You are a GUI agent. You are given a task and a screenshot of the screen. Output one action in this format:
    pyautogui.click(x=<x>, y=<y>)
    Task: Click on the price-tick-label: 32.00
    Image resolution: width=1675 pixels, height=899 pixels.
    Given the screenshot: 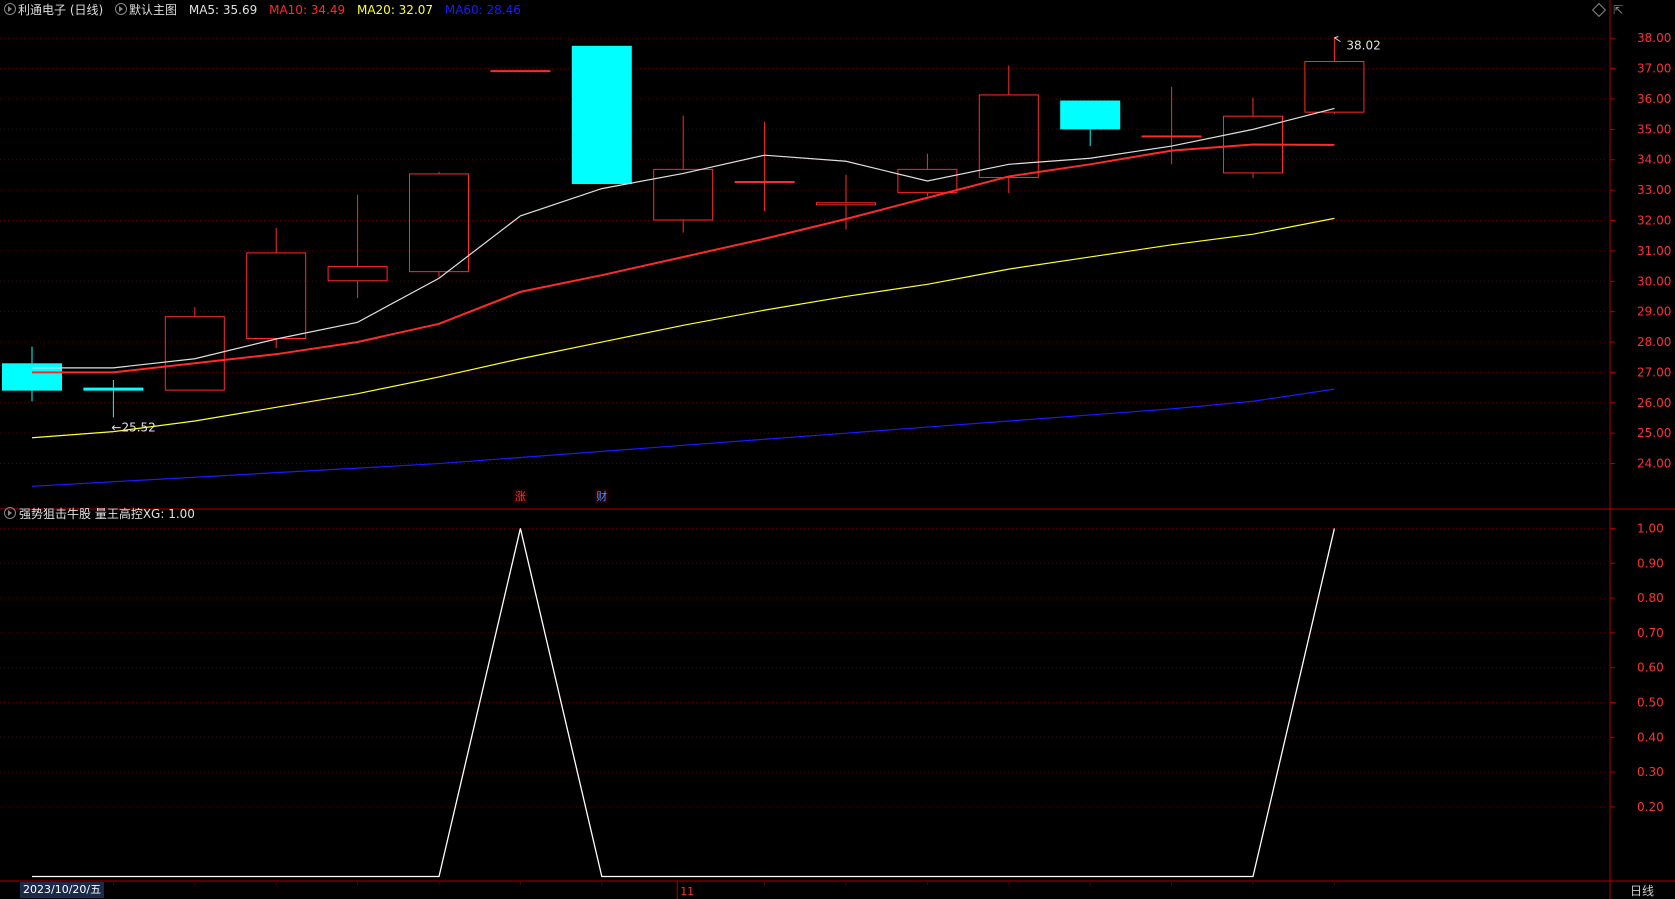 What is the action you would take?
    pyautogui.click(x=1654, y=221)
    